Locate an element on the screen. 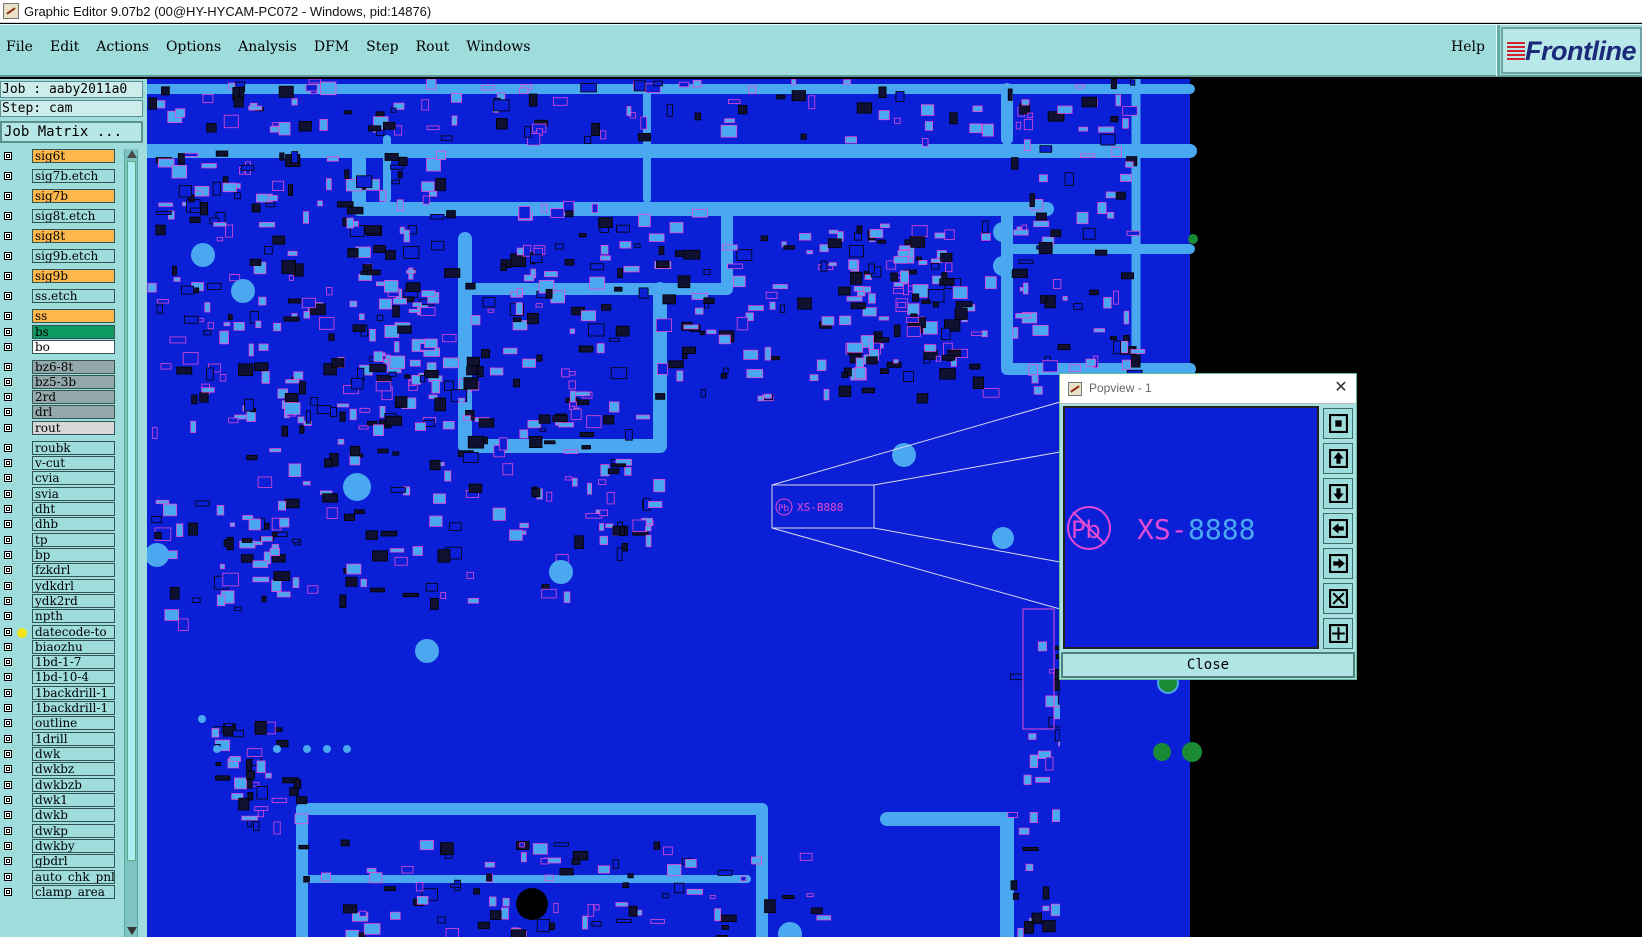 The width and height of the screenshot is (1642, 937). layer-name: bo is located at coordinates (73, 347).